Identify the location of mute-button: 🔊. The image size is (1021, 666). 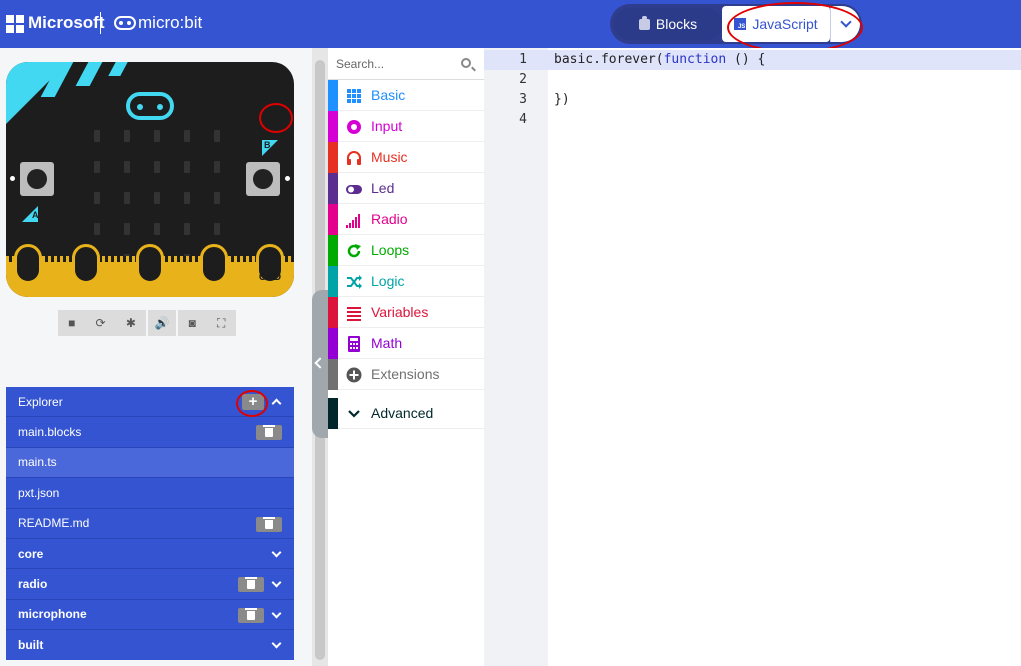
(162, 323).